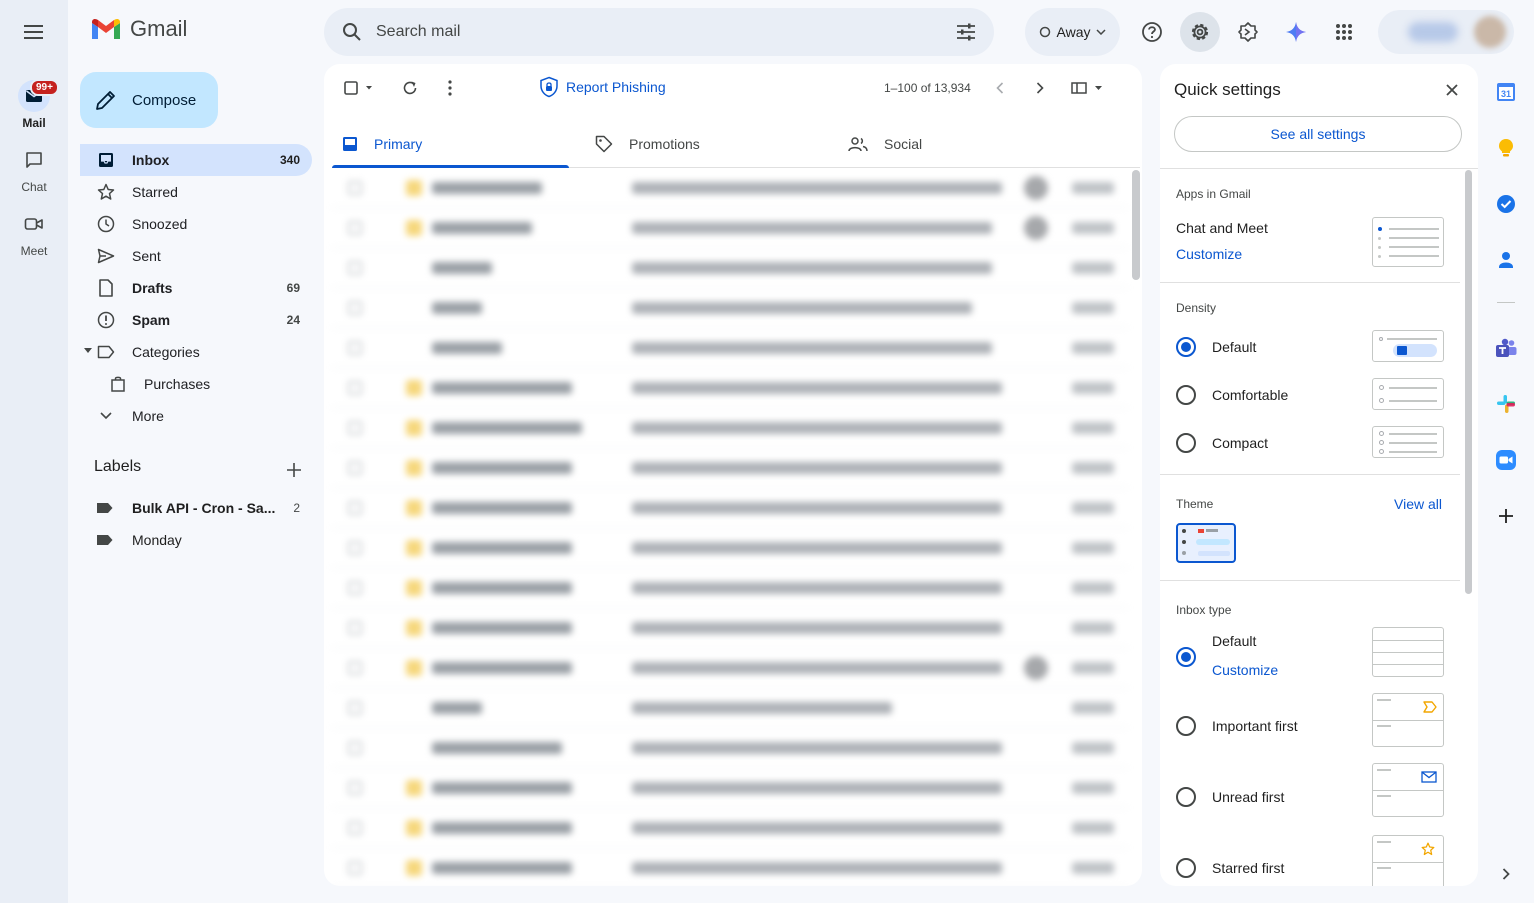 The height and width of the screenshot is (903, 1534). What do you see at coordinates (196, 256) in the screenshot?
I see `sidebar-item-sent: Sent` at bounding box center [196, 256].